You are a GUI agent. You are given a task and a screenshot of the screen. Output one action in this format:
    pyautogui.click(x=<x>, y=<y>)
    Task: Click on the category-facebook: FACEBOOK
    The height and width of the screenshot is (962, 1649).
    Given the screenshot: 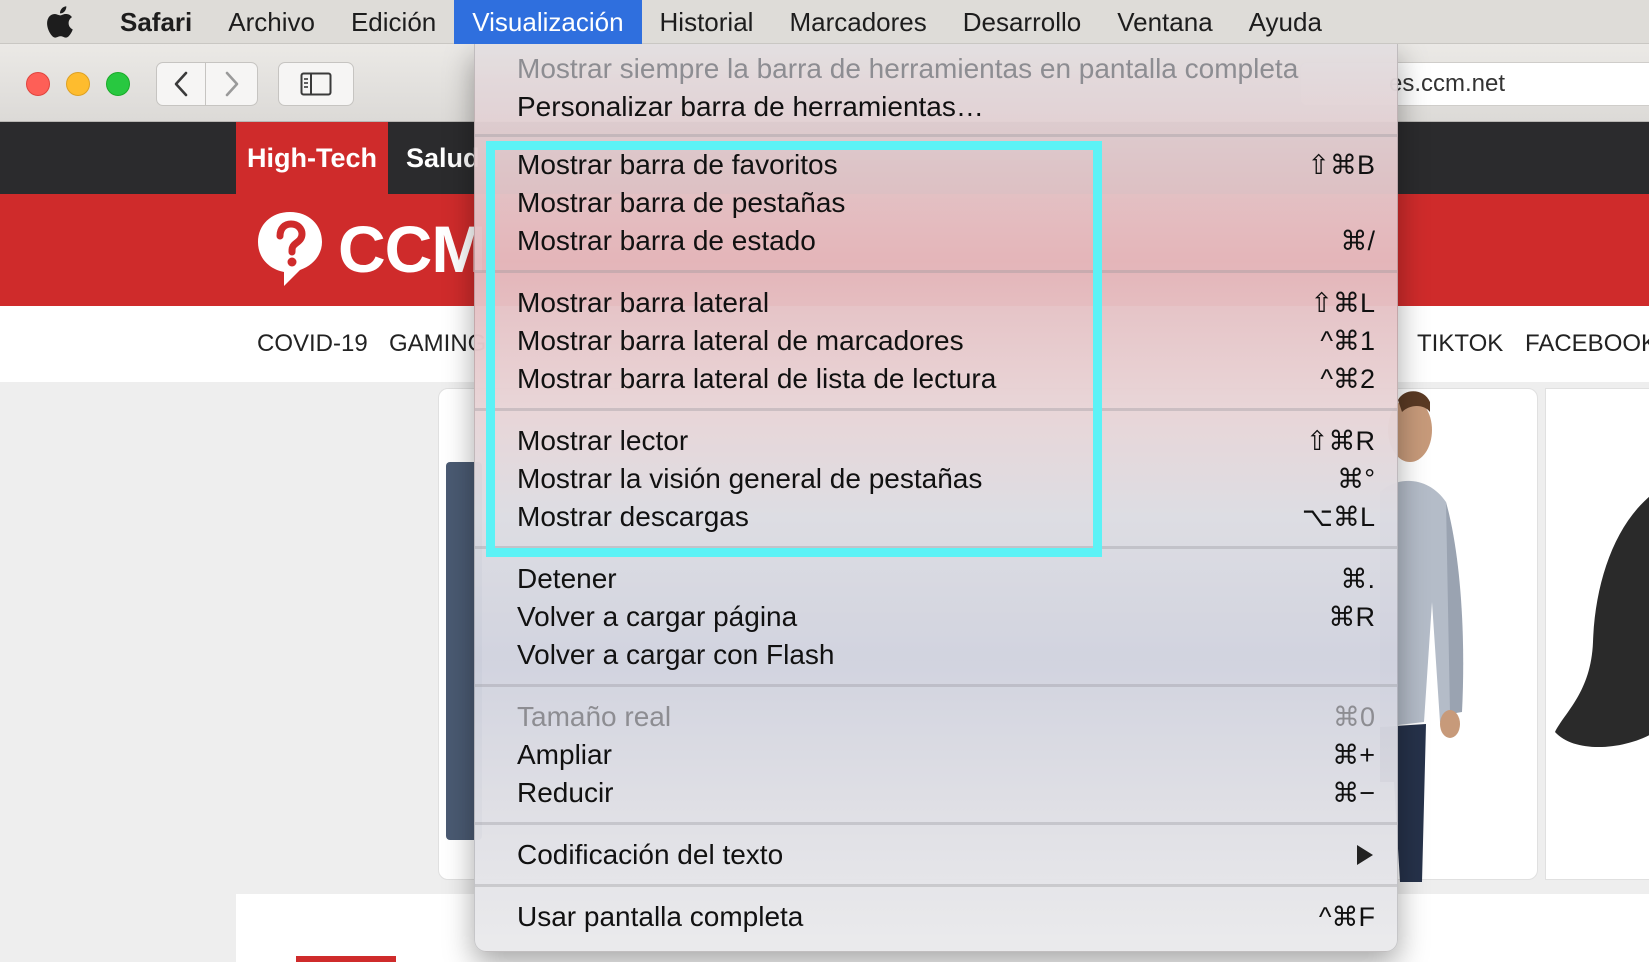 What is the action you would take?
    pyautogui.click(x=1587, y=344)
    